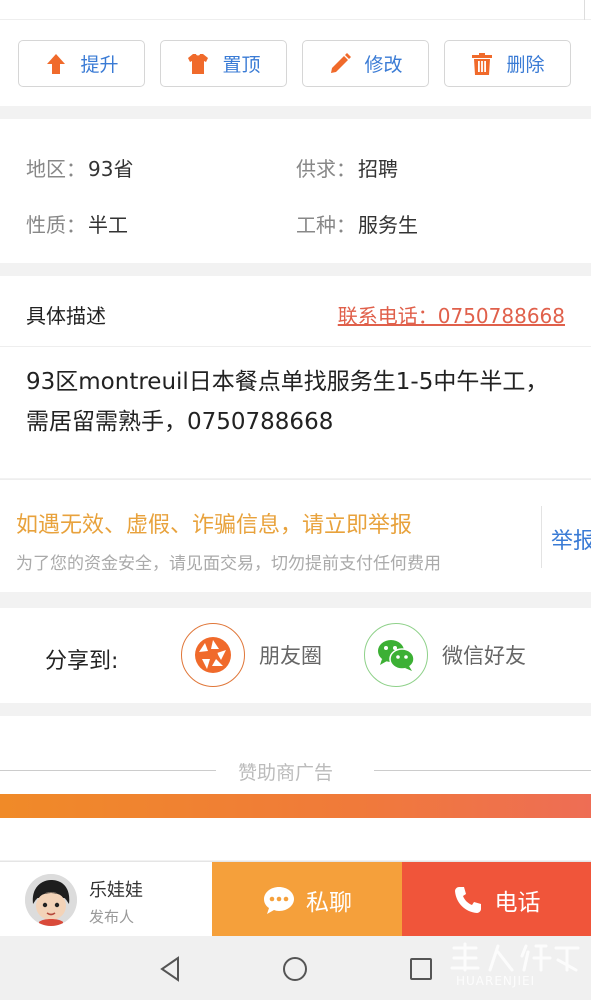 The width and height of the screenshot is (591, 1000). What do you see at coordinates (241, 65) in the screenshot?
I see `pin-top-label: 置顶` at bounding box center [241, 65].